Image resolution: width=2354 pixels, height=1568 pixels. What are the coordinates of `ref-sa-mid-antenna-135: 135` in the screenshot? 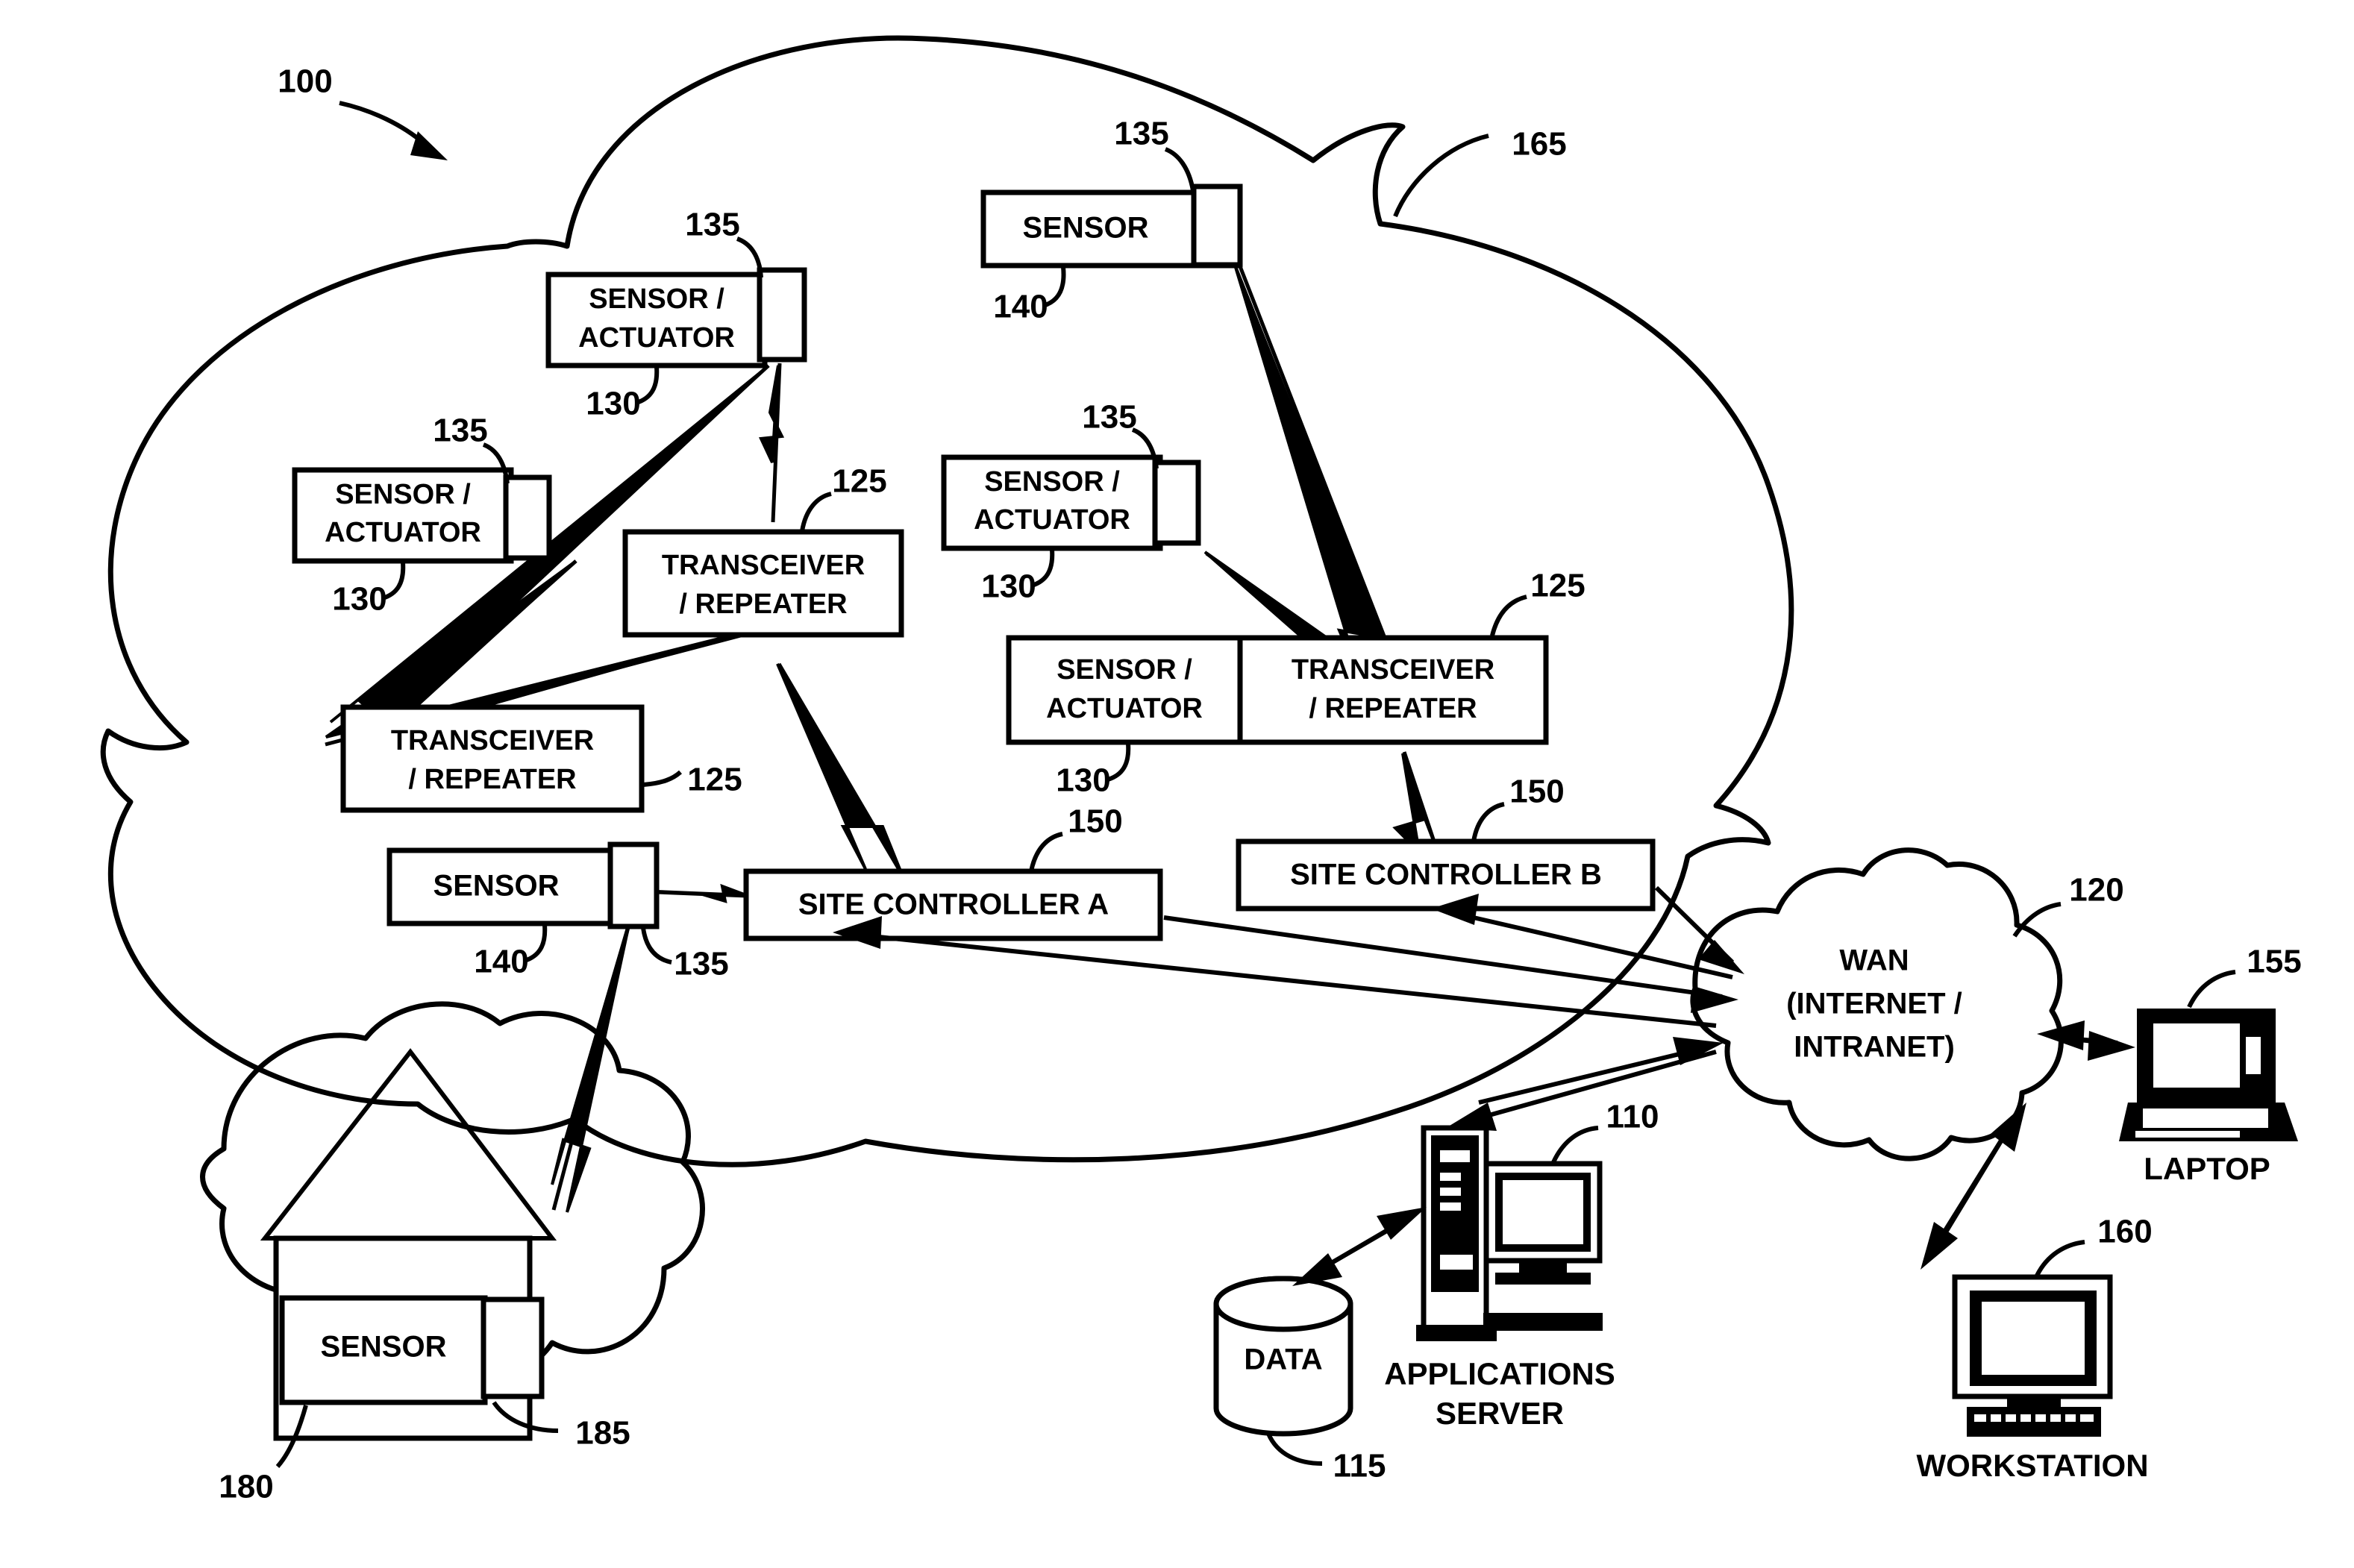 It's located at (1109, 418).